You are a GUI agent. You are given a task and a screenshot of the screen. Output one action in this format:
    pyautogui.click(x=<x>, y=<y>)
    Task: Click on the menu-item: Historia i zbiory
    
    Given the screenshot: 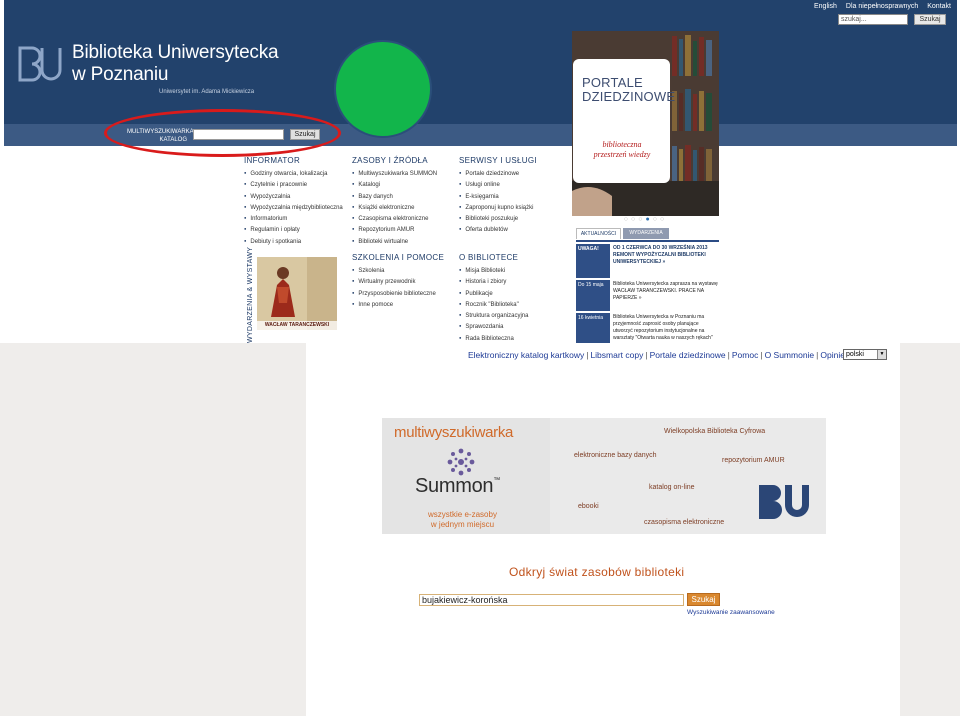 What is the action you would take?
    pyautogui.click(x=493, y=281)
    